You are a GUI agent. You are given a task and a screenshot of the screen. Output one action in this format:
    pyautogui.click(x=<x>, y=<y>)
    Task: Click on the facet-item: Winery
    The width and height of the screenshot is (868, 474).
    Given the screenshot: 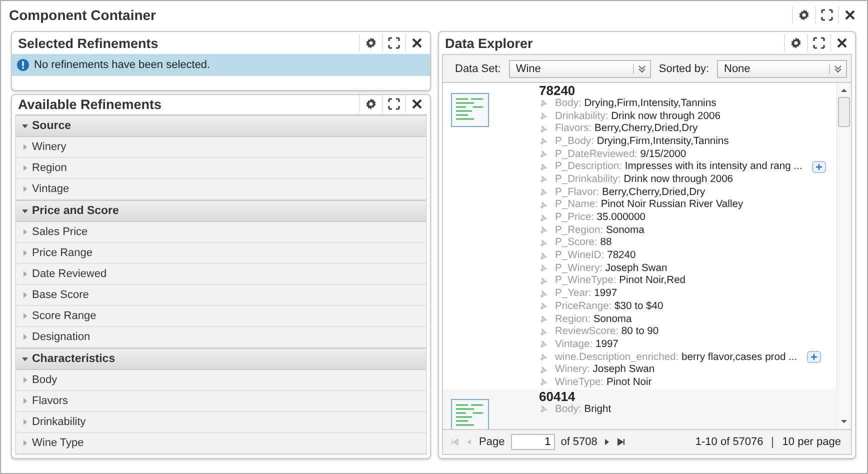 What is the action you would take?
    pyautogui.click(x=221, y=147)
    